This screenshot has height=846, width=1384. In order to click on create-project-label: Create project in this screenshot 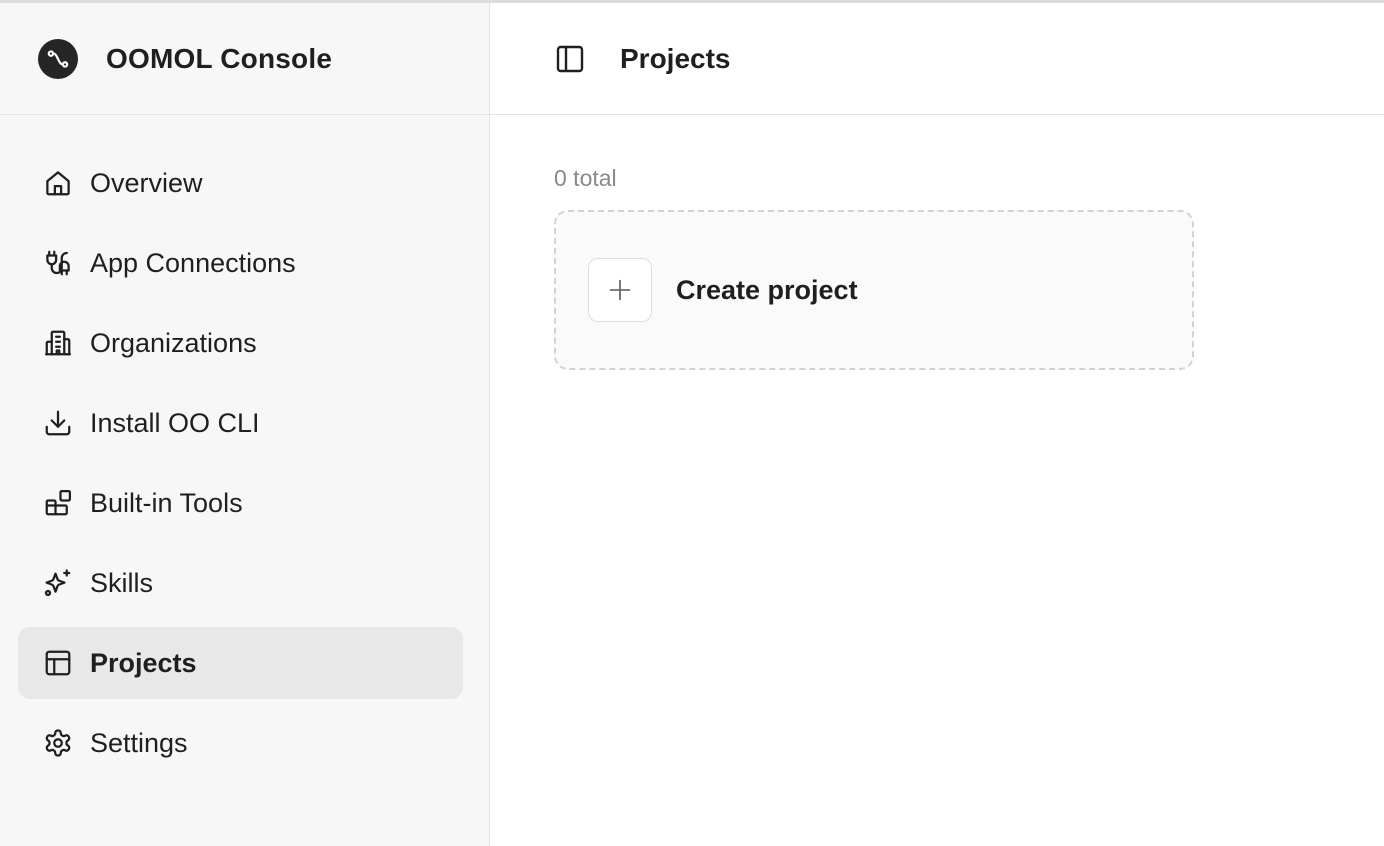, I will do `click(767, 289)`.